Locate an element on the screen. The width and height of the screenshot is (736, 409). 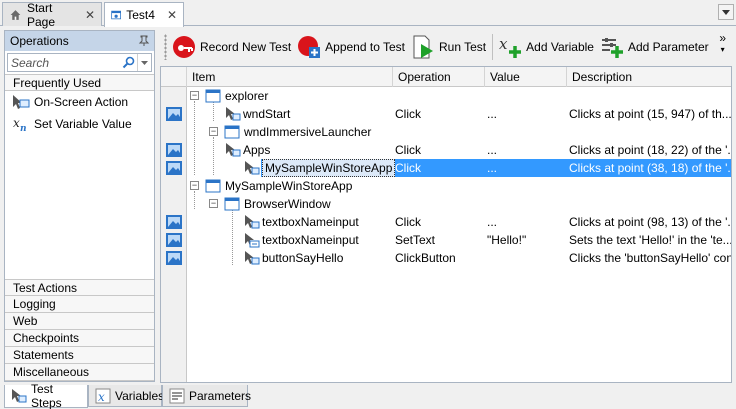
category-label: Test Actions is located at coordinates (45, 287).